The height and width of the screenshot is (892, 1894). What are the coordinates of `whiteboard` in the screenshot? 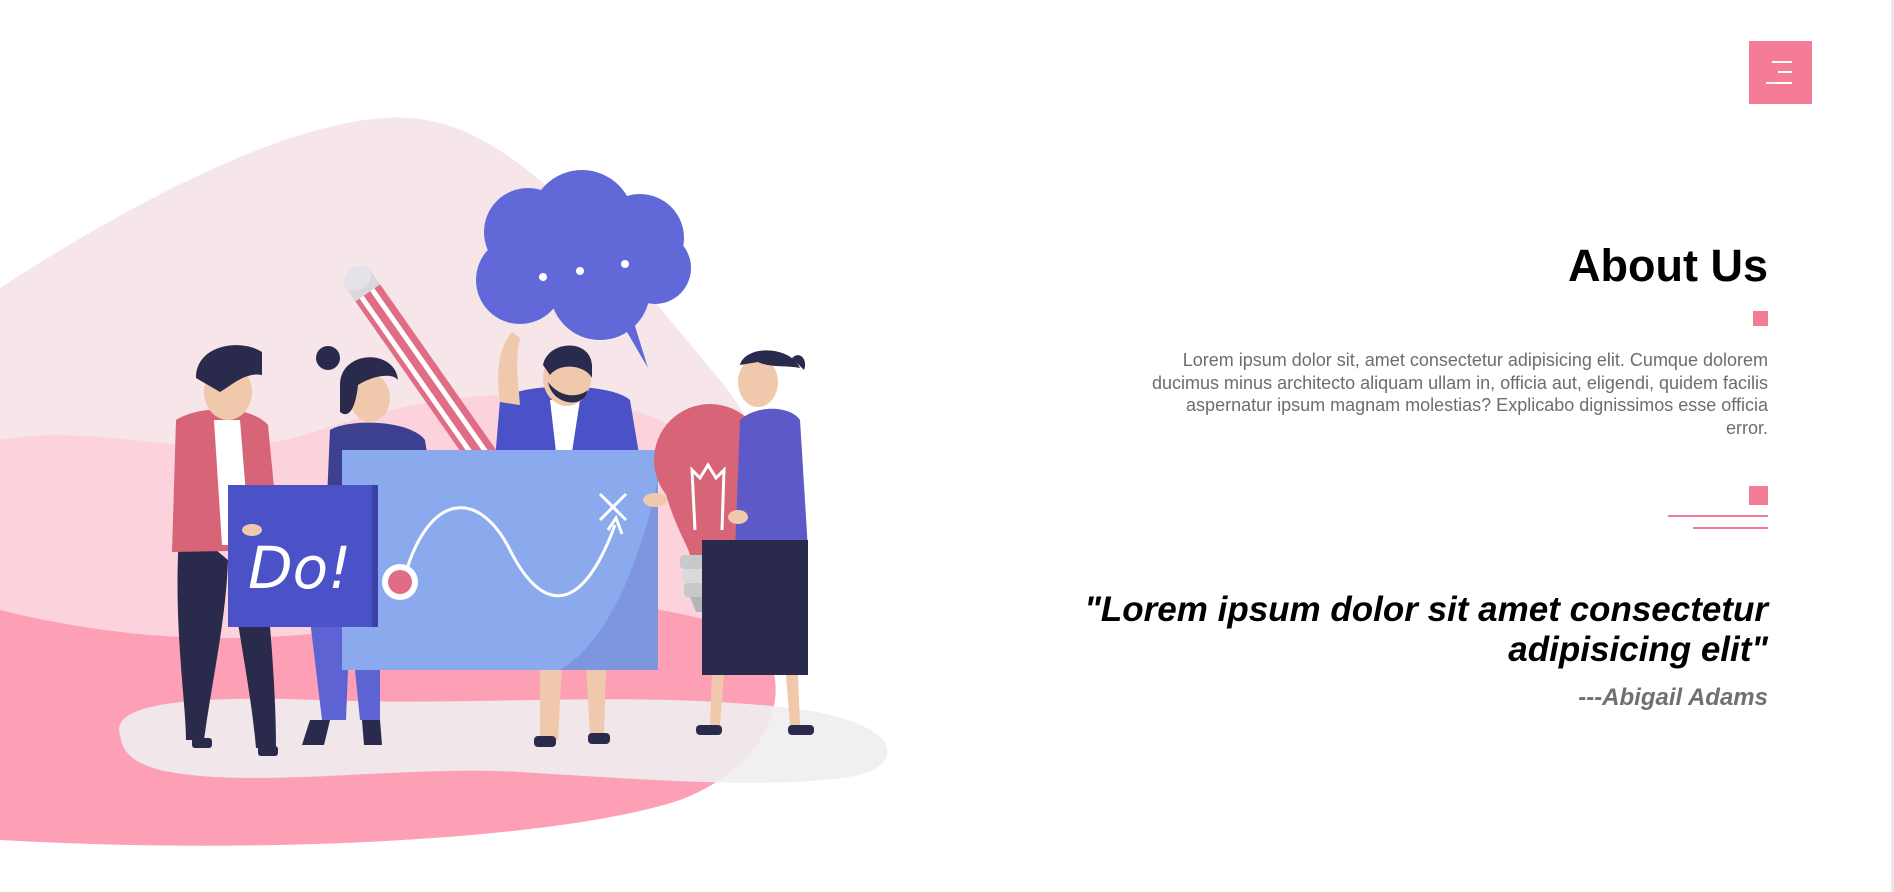 It's located at (500, 560).